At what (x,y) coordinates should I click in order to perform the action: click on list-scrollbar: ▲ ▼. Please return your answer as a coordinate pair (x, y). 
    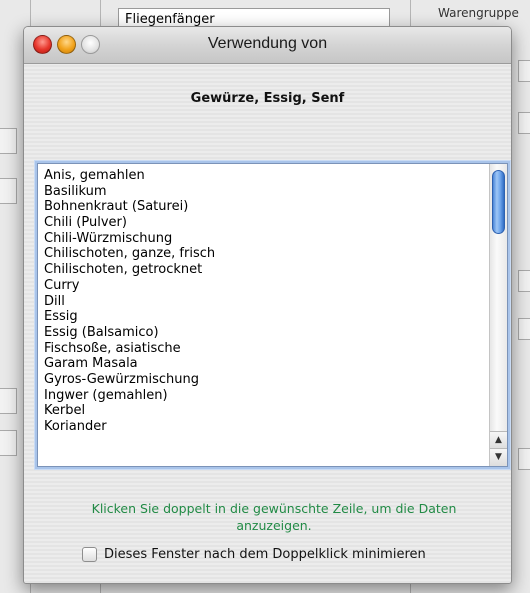
    Looking at the image, I should click on (498, 315).